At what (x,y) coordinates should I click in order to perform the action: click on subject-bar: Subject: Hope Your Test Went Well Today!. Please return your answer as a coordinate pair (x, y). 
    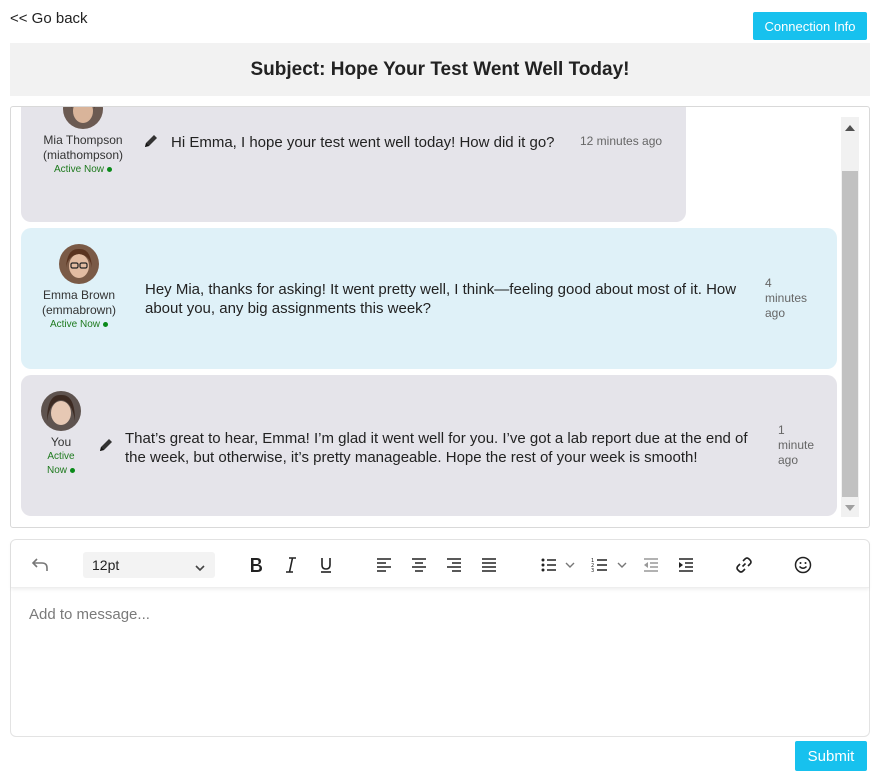
    Looking at the image, I should click on (440, 69).